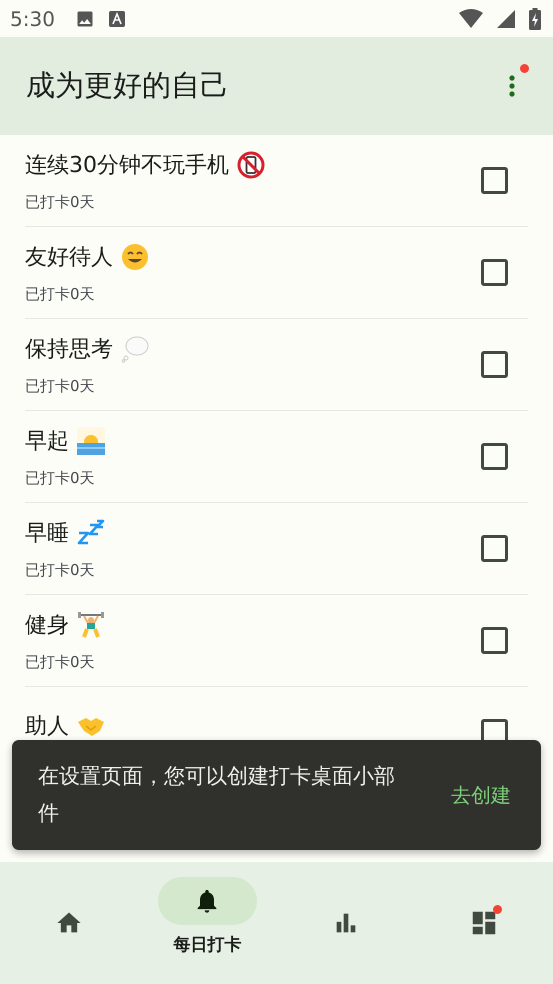 The image size is (553, 984). Describe the element at coordinates (128, 85) in the screenshot. I see `app-title: 成为更好的自己` at that location.